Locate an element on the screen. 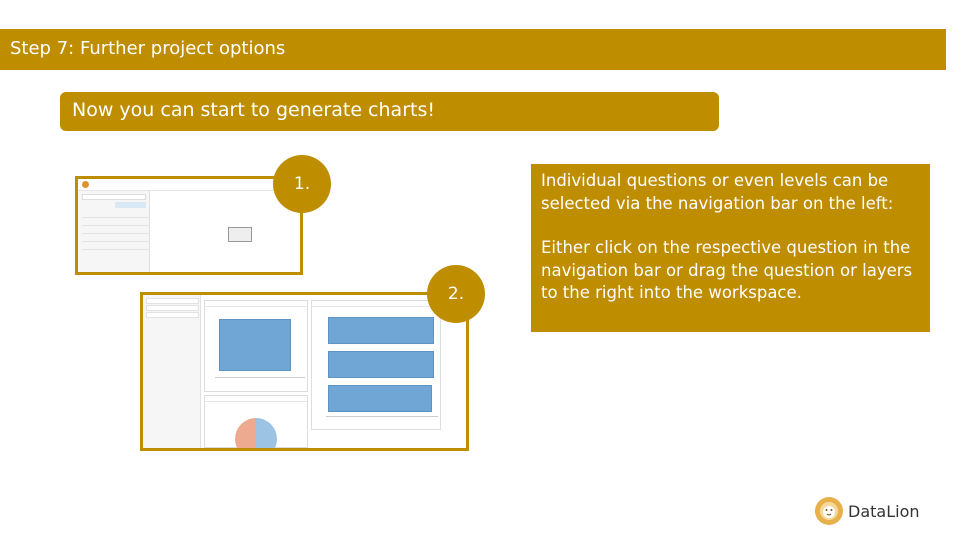 This screenshot has height=540, width=960. brand-name: DataLion is located at coordinates (884, 511).